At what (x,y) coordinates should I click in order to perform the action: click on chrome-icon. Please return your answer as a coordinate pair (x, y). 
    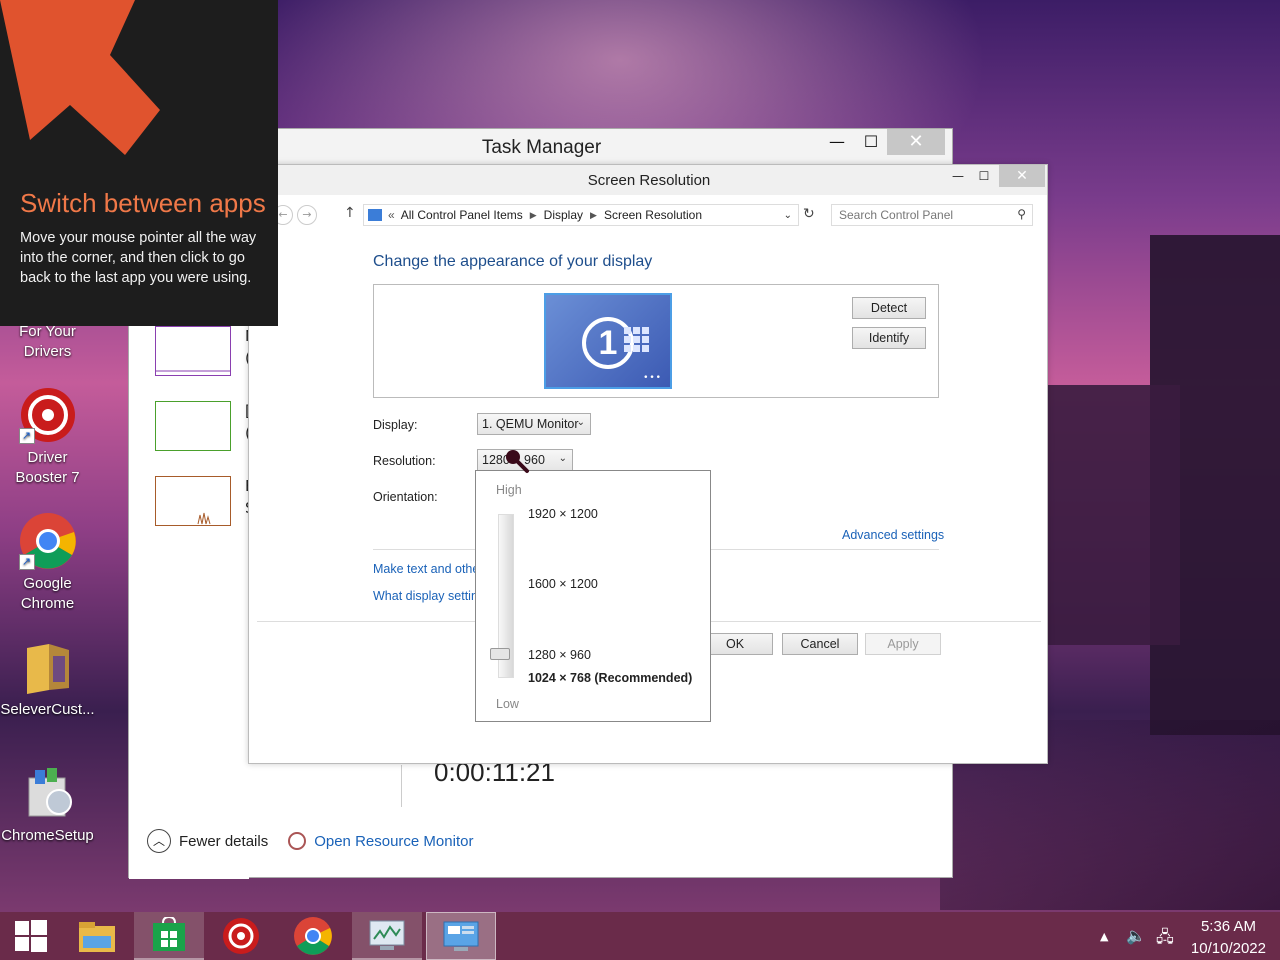
    Looking at the image, I should click on (313, 936).